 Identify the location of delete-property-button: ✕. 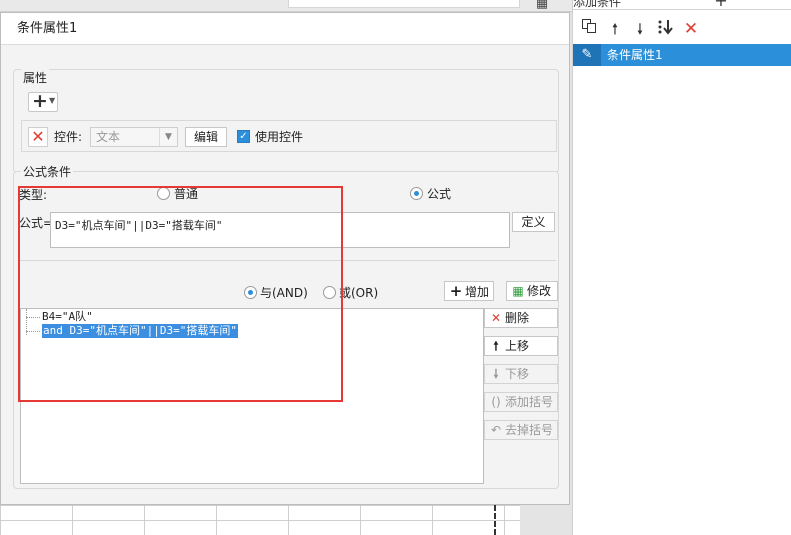
(38, 137).